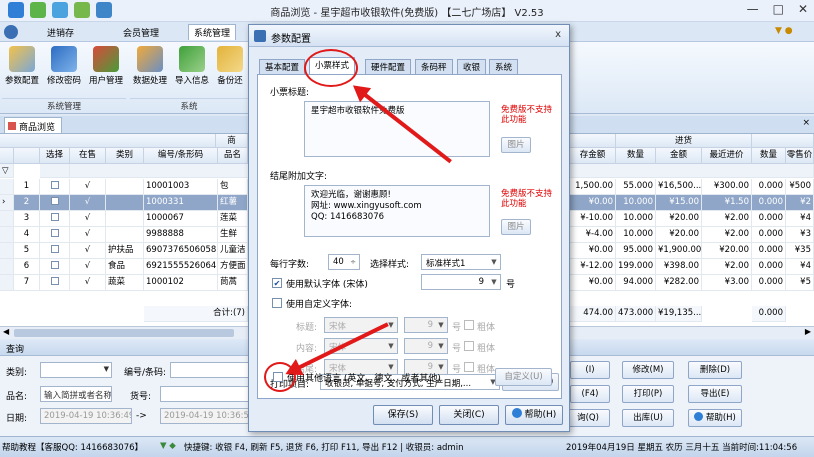  I want to click on close-window-button: ✕, so click(803, 9).